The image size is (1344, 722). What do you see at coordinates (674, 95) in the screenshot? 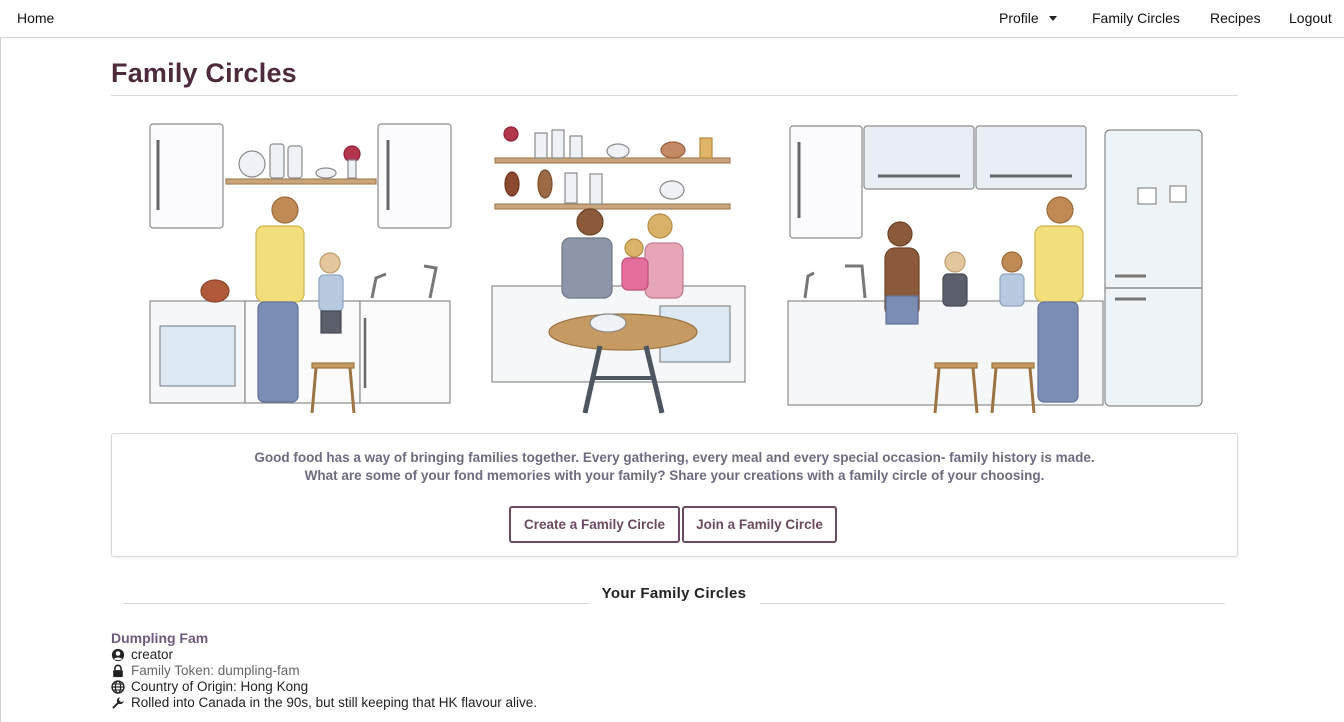
I see `title-divider` at bounding box center [674, 95].